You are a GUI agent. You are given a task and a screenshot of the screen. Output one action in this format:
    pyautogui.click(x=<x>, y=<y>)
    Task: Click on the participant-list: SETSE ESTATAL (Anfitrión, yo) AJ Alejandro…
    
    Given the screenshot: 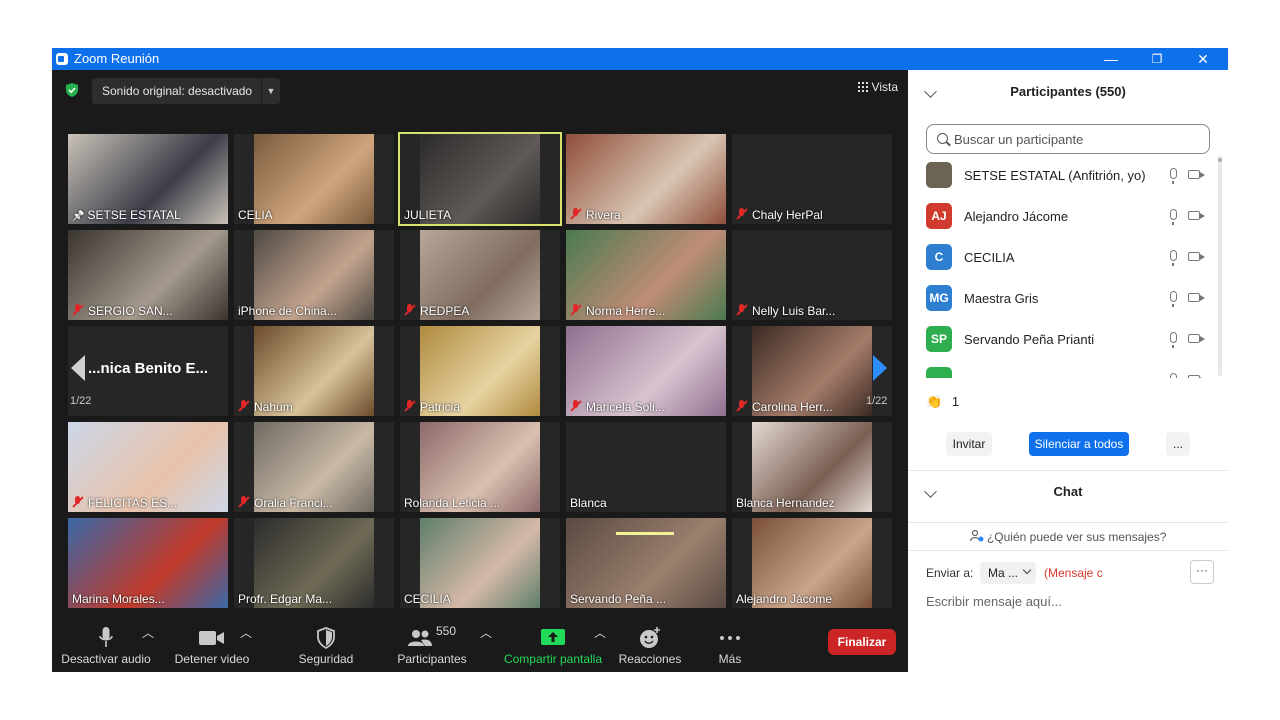 What is the action you would take?
    pyautogui.click(x=1063, y=270)
    